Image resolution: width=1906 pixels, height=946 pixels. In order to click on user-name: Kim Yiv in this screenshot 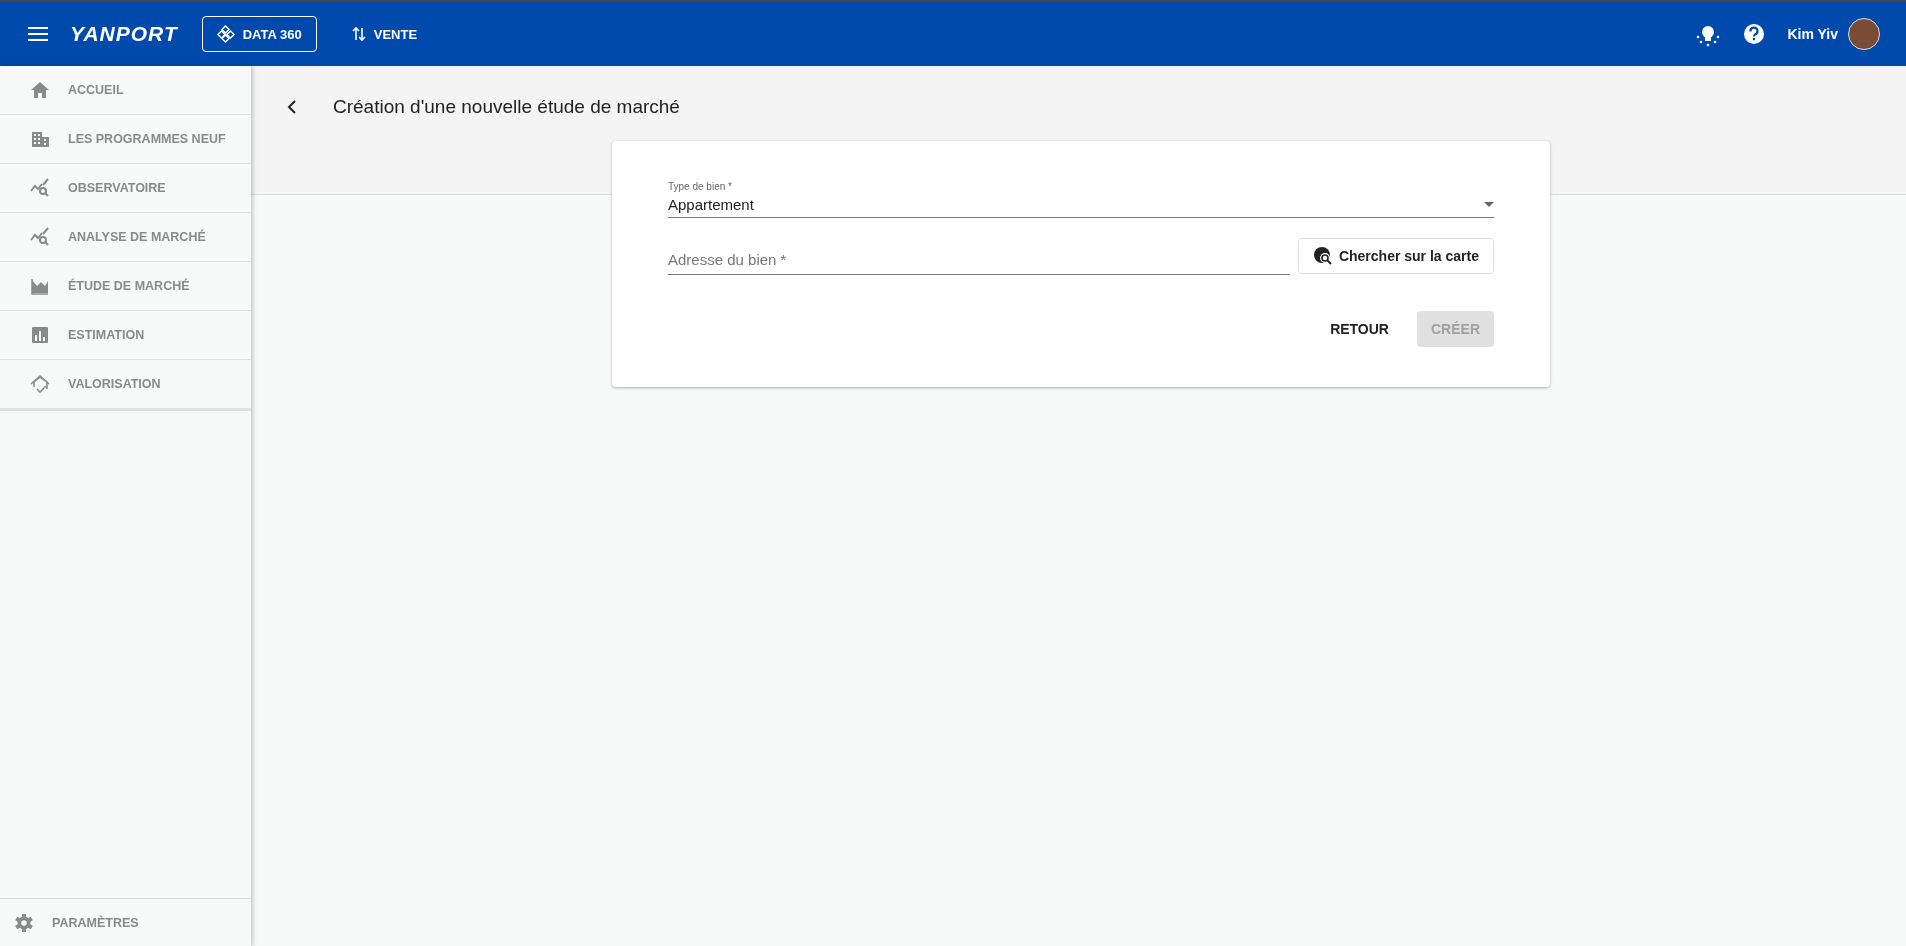, I will do `click(1812, 34)`.